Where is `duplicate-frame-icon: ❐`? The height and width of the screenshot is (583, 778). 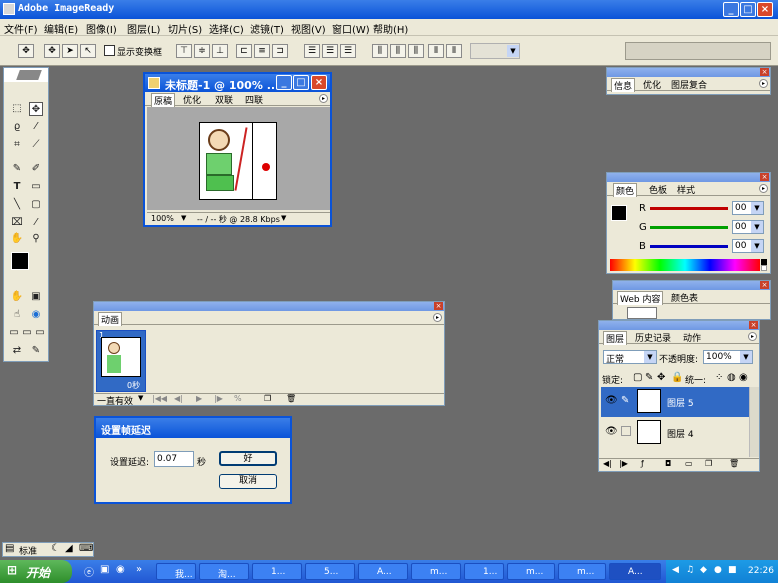
duplicate-frame-icon: ❐ is located at coordinates (267, 398).